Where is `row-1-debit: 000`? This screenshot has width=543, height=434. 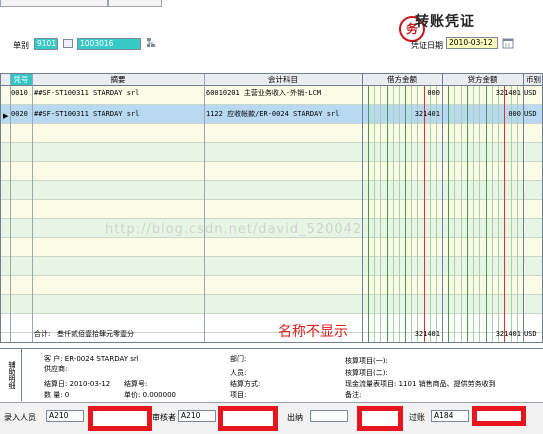 row-1-debit: 000 is located at coordinates (401, 93).